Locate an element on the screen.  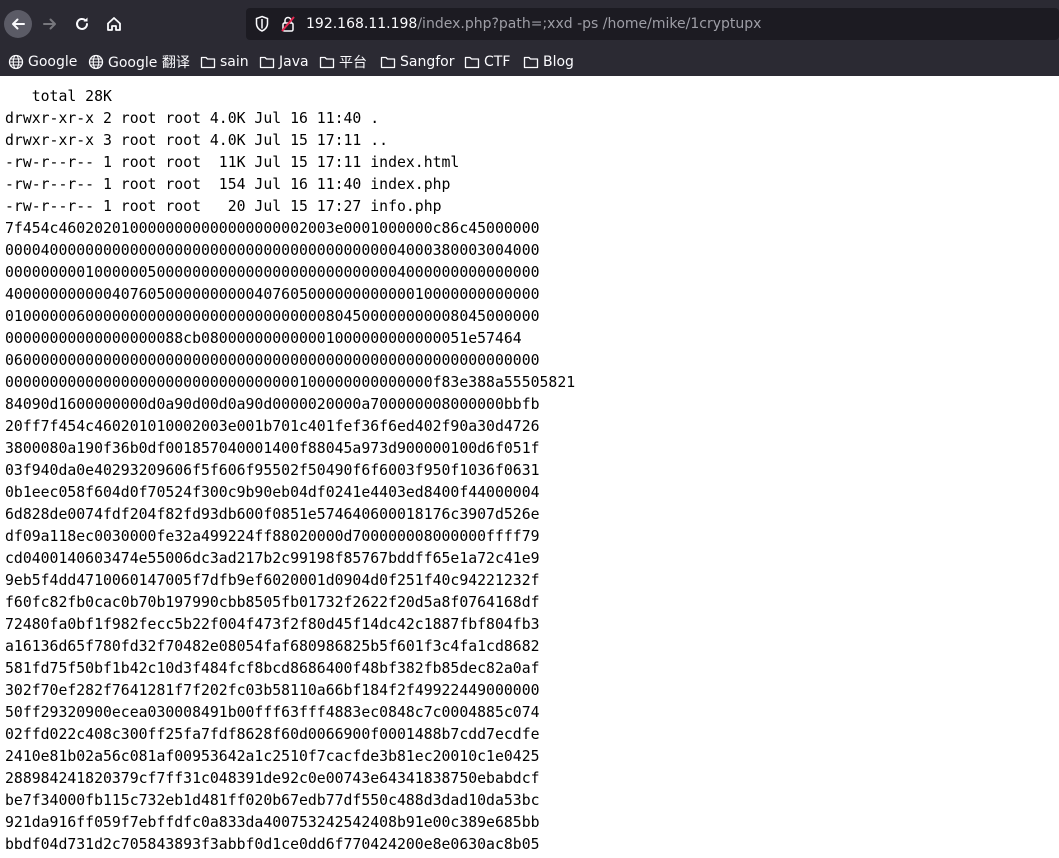
bookmark-label: Sangfor is located at coordinates (427, 62).